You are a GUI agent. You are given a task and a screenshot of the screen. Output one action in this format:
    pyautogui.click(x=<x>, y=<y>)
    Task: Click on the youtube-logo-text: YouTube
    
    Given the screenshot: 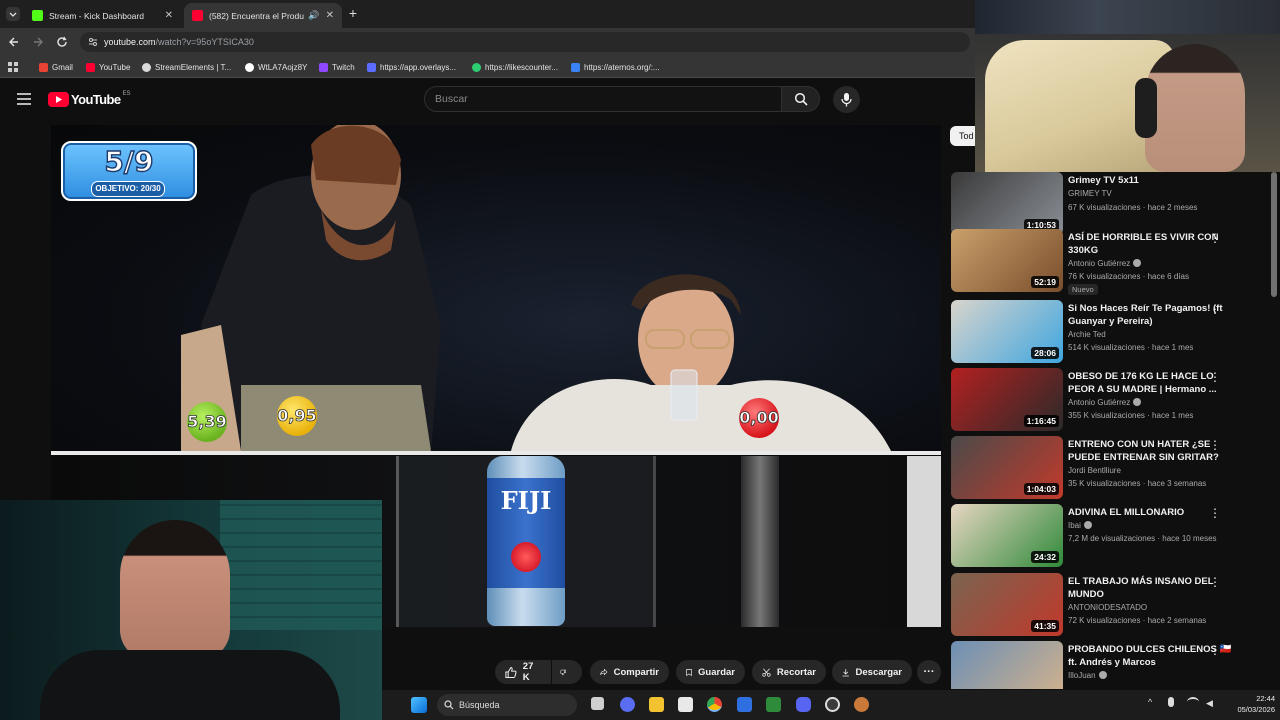 What is the action you would take?
    pyautogui.click(x=96, y=99)
    